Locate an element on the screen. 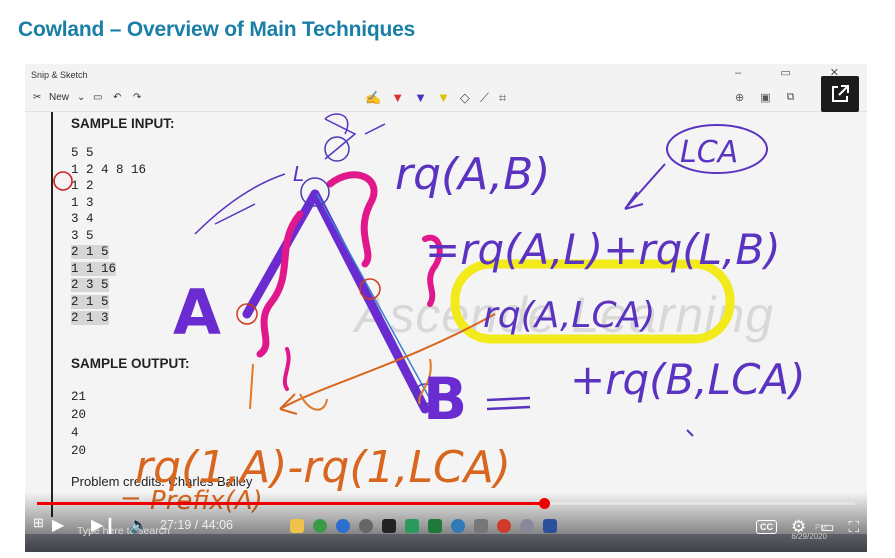 The width and height of the screenshot is (895, 558). player-right-controls: CC ⚙ ▭ ⛶ is located at coordinates (807, 527).